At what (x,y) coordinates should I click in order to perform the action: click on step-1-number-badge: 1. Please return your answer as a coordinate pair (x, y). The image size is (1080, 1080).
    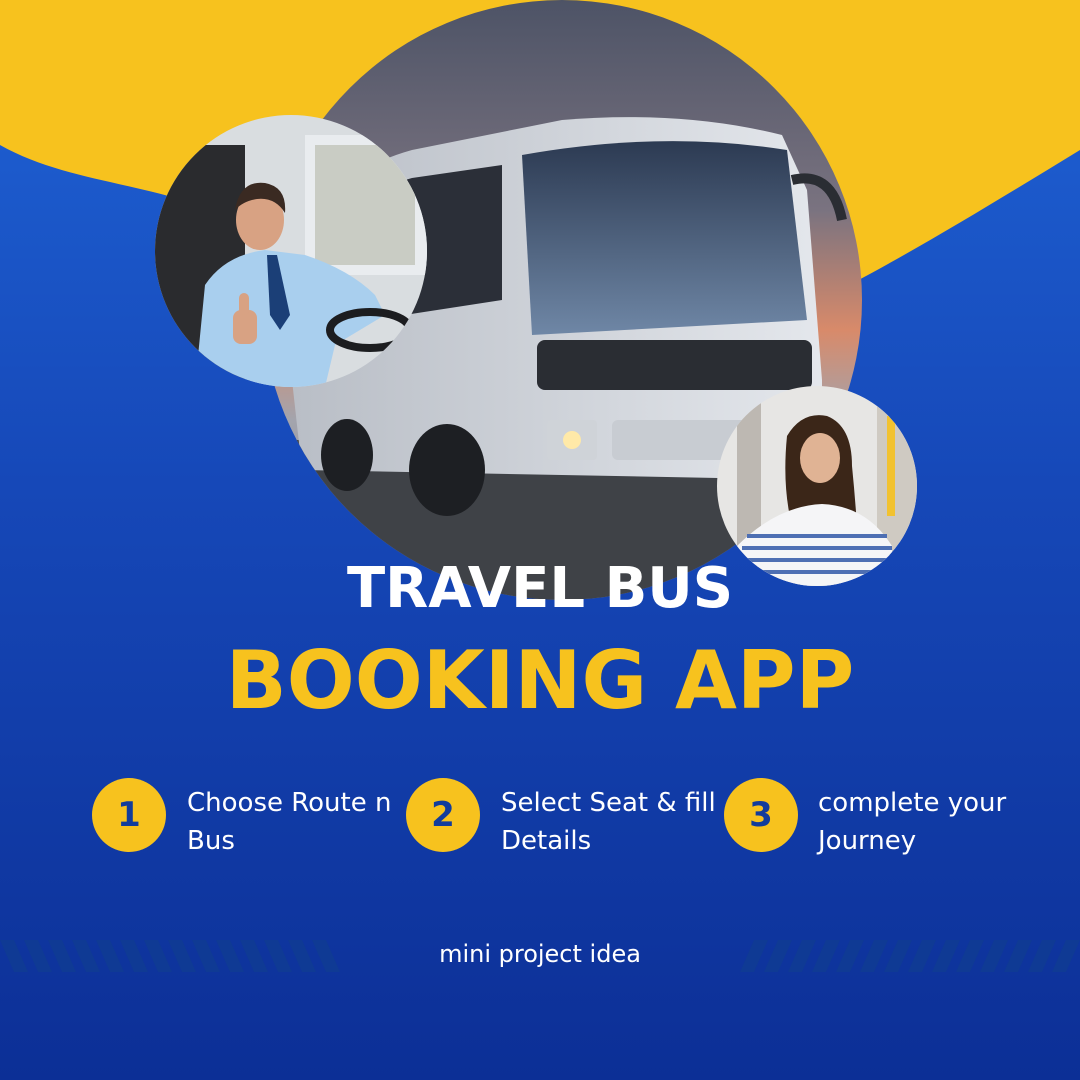
    Looking at the image, I should click on (129, 815).